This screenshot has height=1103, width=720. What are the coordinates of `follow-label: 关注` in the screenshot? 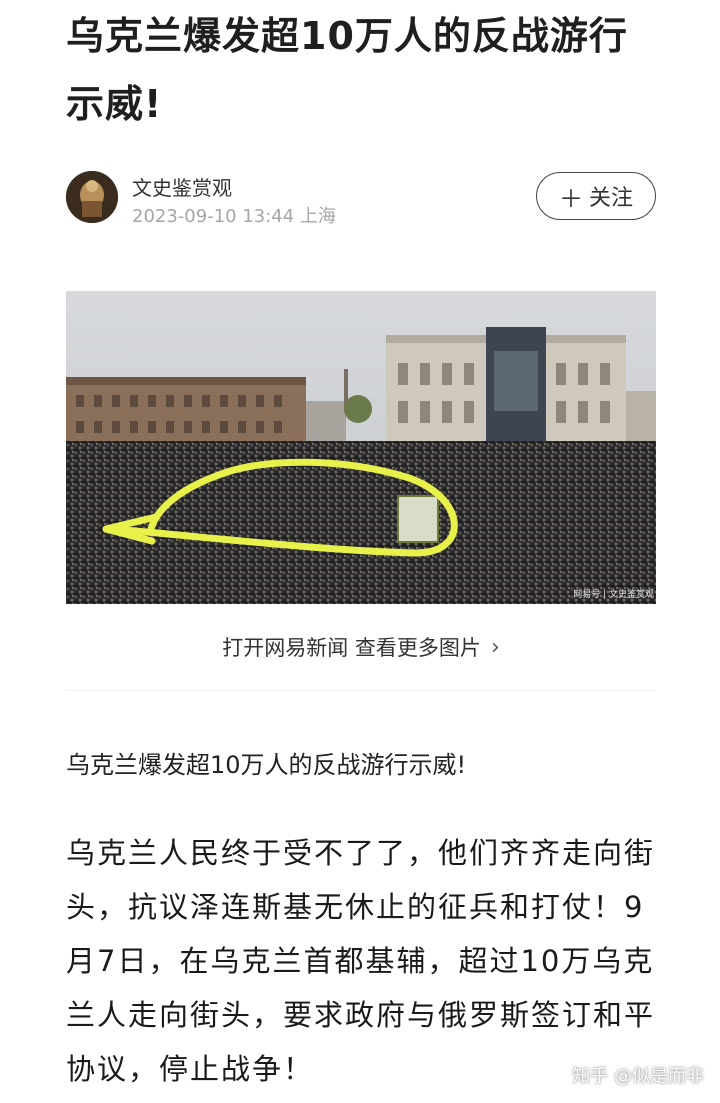 It's located at (610, 198).